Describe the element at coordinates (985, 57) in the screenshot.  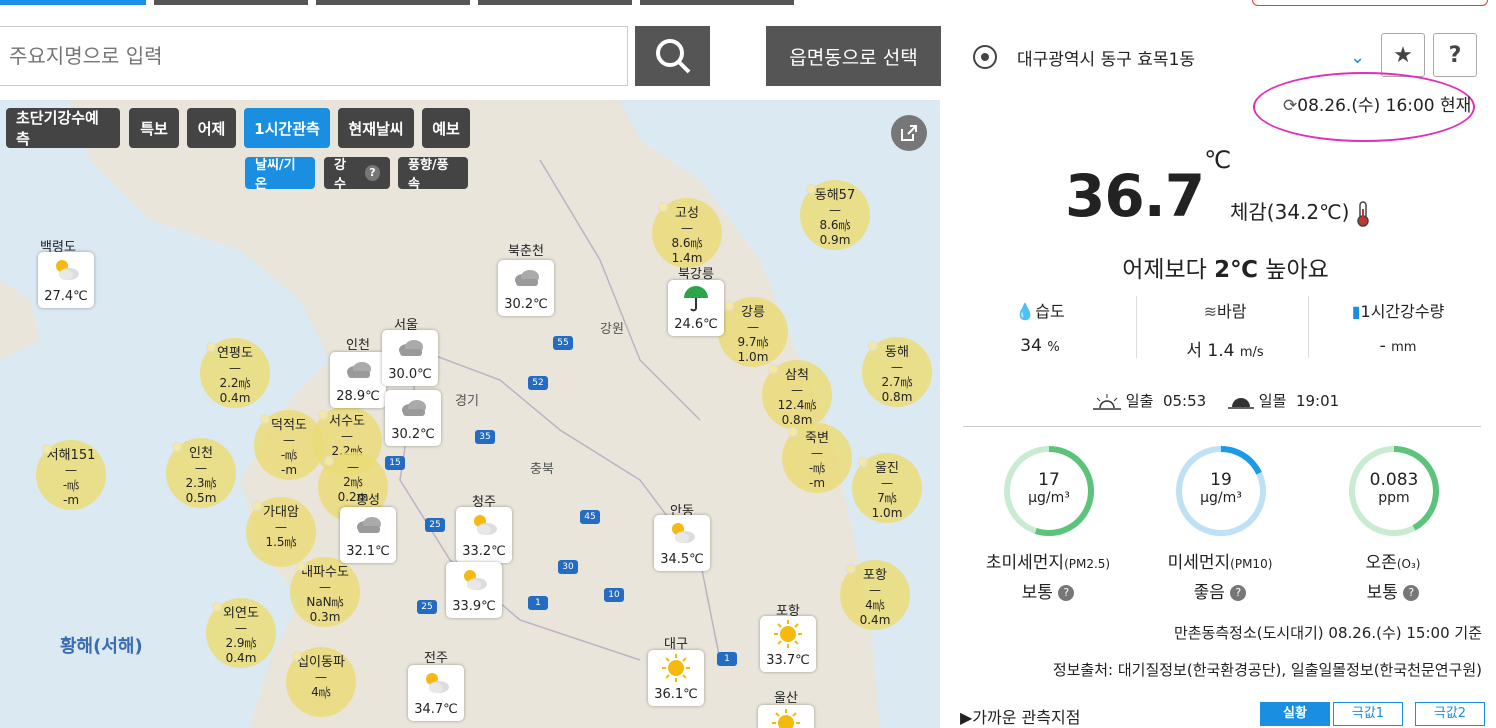
I see `location-target-icon` at that location.